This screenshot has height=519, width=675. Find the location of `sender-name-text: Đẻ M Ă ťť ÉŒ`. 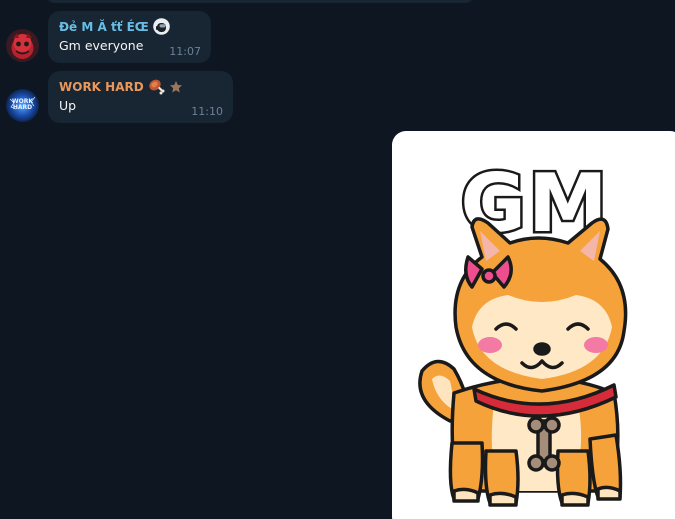

sender-name-text: Đẻ M Ă ťť ÉŒ is located at coordinates (104, 26).